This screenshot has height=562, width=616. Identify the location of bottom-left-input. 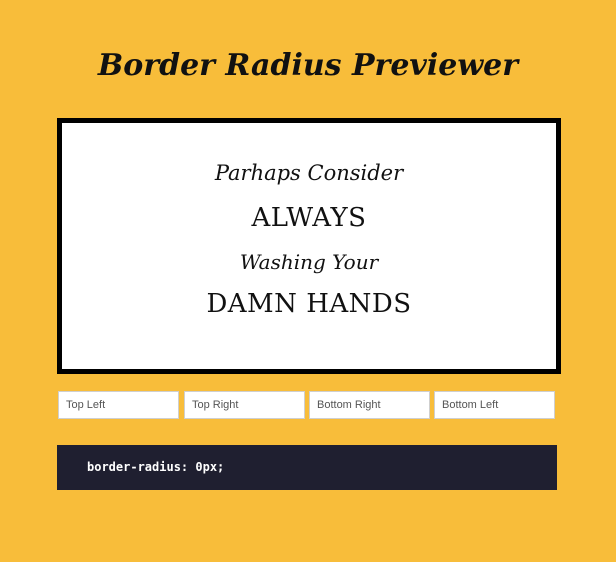
(494, 405).